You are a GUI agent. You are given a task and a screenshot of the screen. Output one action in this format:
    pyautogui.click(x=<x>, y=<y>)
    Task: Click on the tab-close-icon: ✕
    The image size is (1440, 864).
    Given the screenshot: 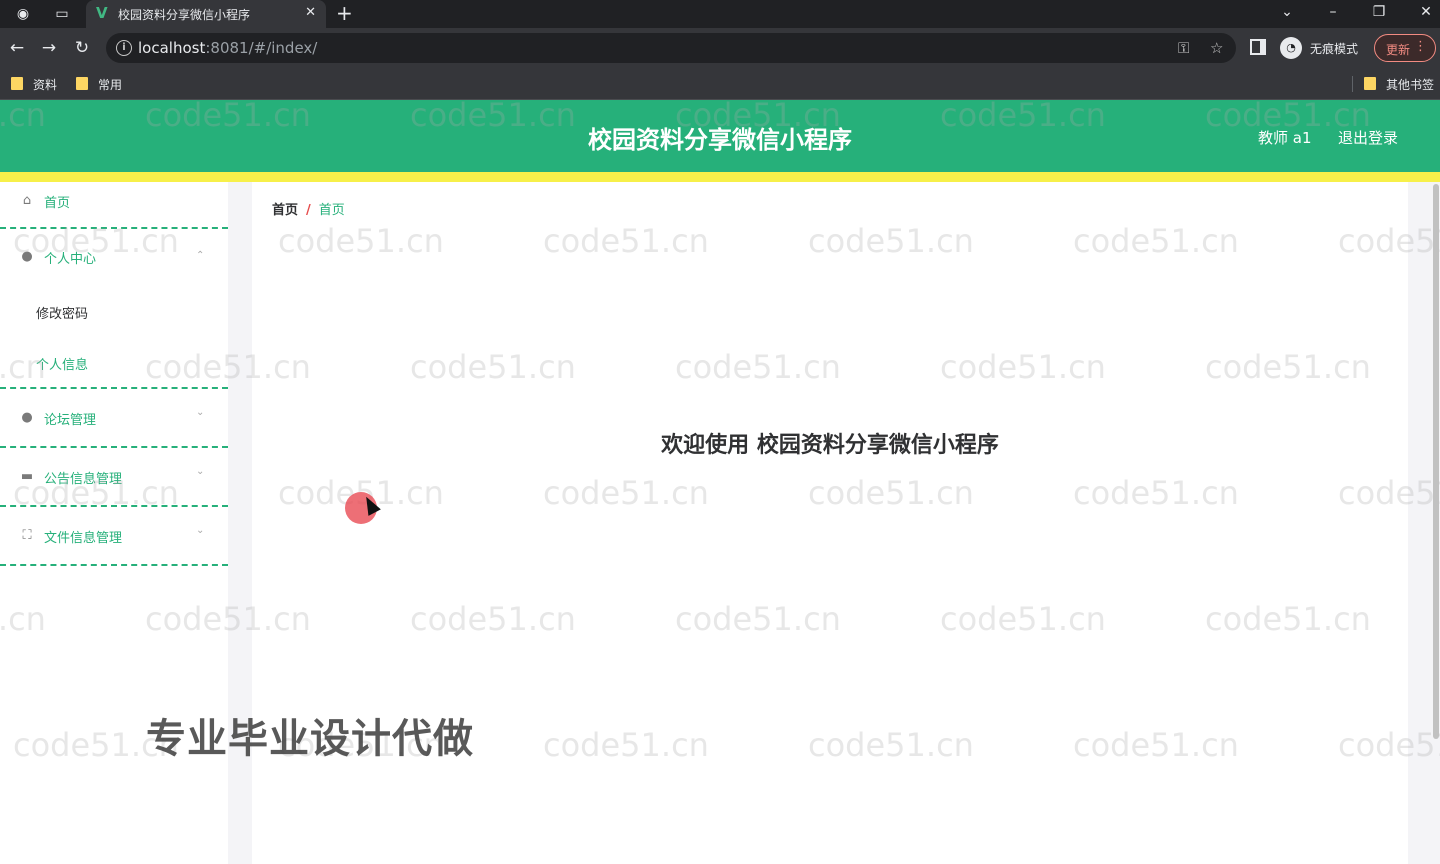 What is the action you would take?
    pyautogui.click(x=310, y=13)
    